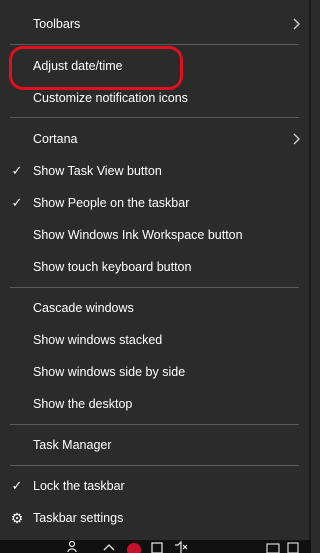 This screenshot has height=553, width=320. I want to click on menu-item-label: Show Windows Ink Workspace button, so click(138, 235).